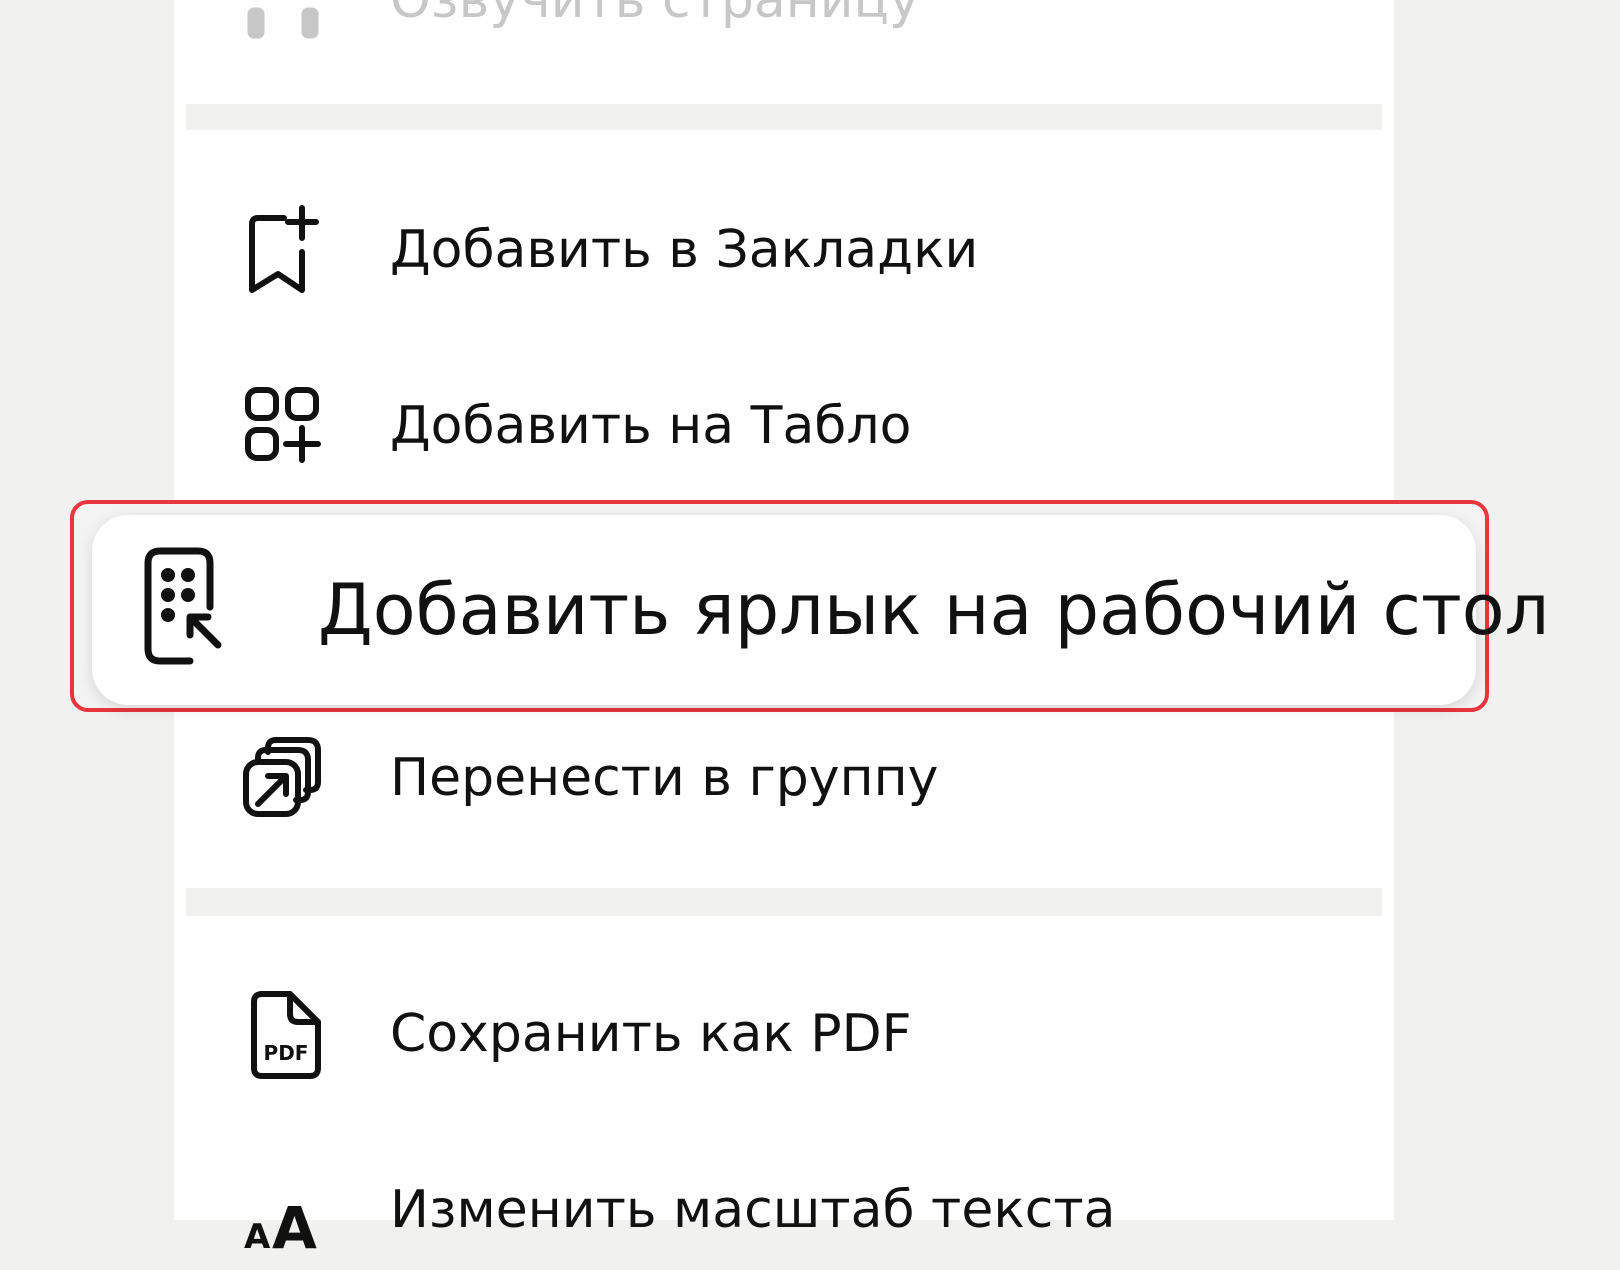 The height and width of the screenshot is (1270, 1620). Describe the element at coordinates (282, 426) in the screenshot. I see `grid-plus-icon` at that location.